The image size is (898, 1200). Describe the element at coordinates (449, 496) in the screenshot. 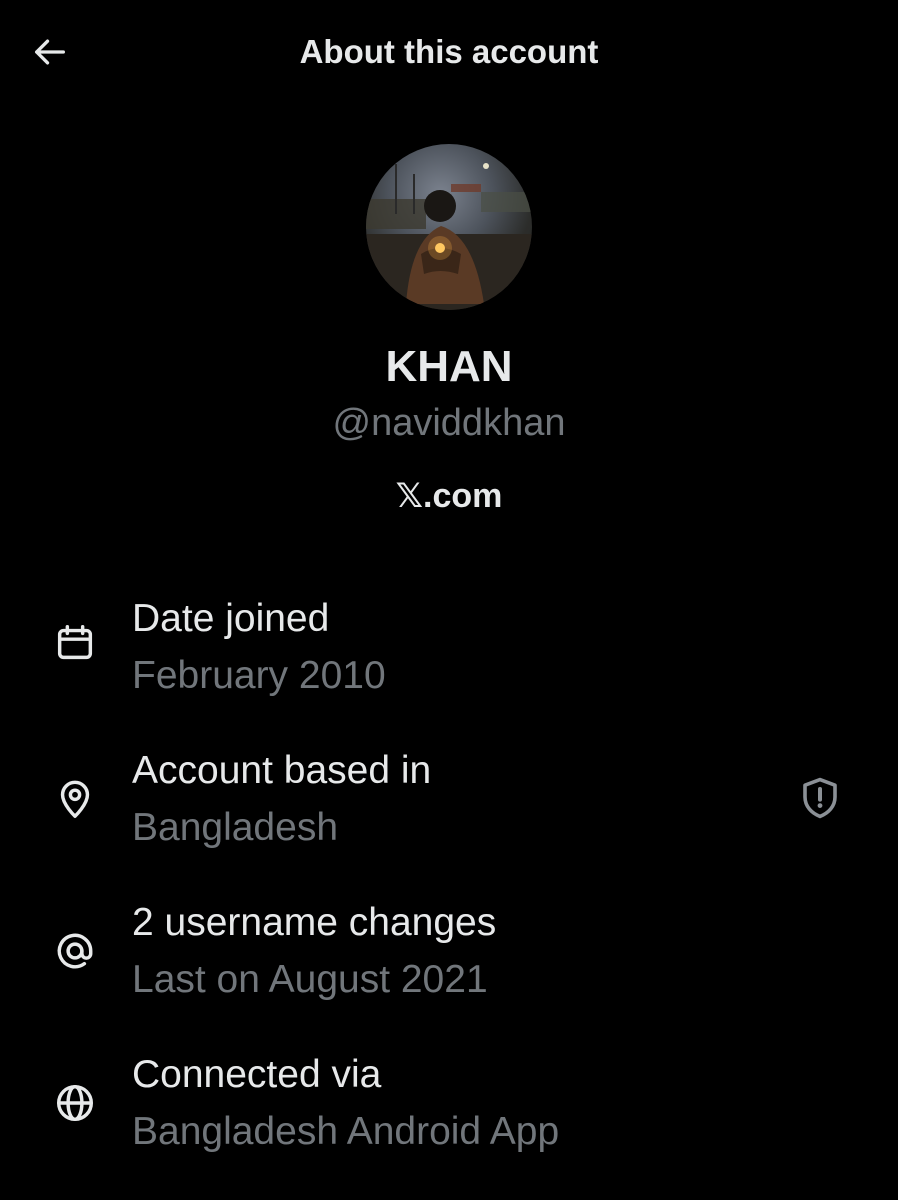

I see `source-label: 𝕏.com` at that location.